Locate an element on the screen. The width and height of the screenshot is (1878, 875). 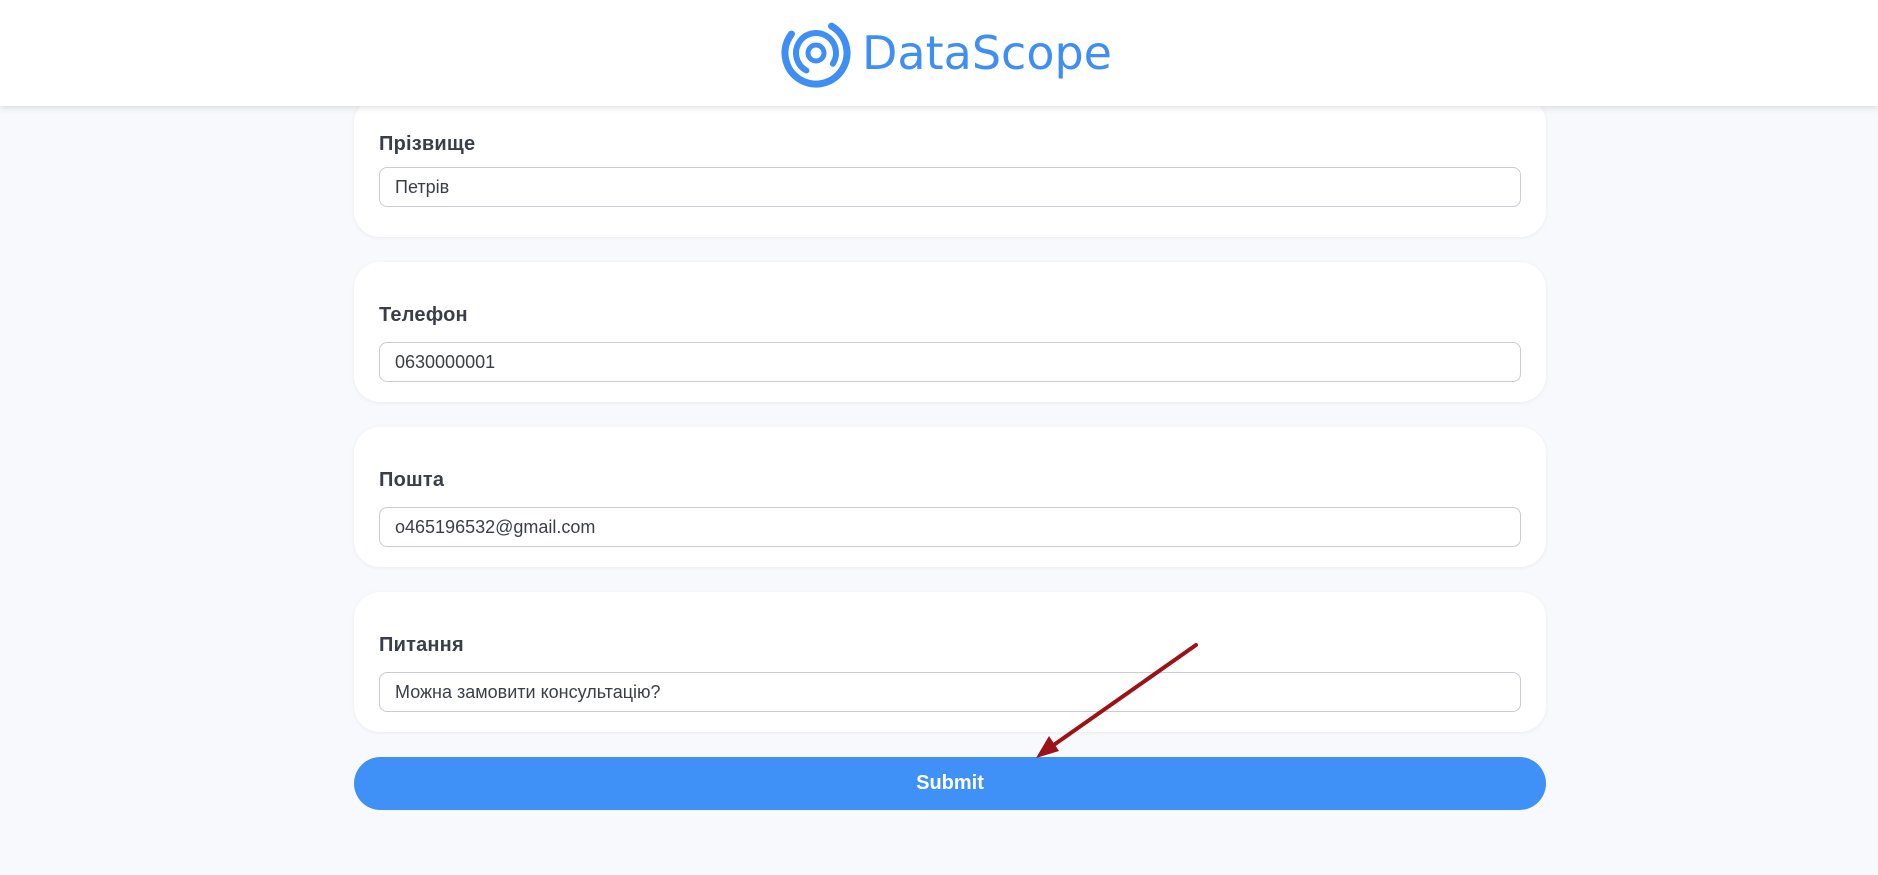
brand-name: DataScope is located at coordinates (987, 53).